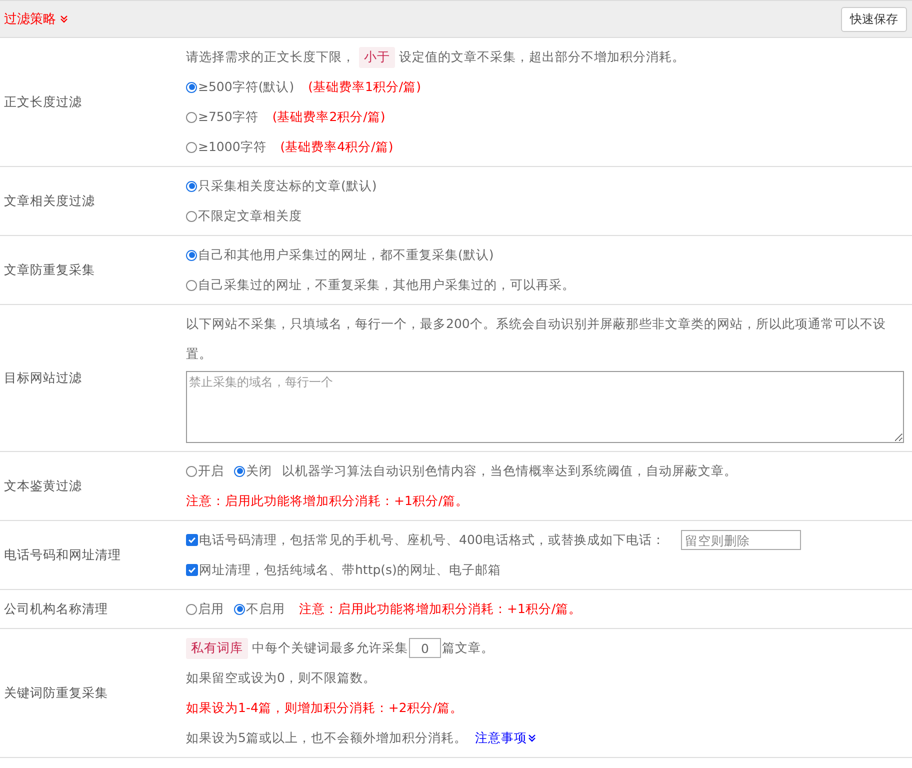  Describe the element at coordinates (259, 609) in the screenshot. I see `radio-option: 不启用` at that location.